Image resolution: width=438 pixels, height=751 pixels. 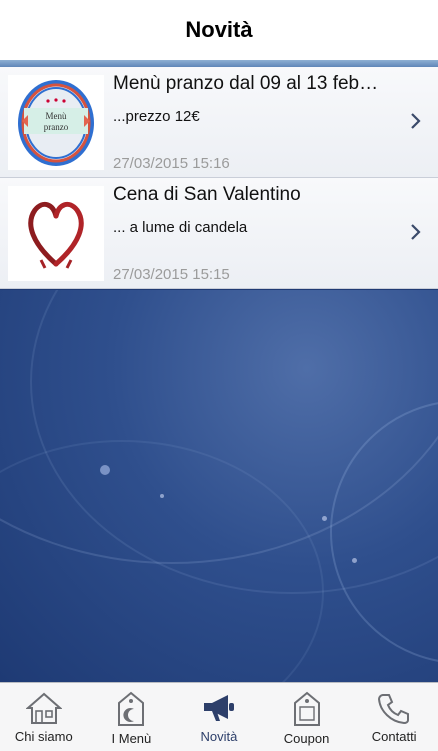 What do you see at coordinates (394, 736) in the screenshot?
I see `tab-label: Contatti` at bounding box center [394, 736].